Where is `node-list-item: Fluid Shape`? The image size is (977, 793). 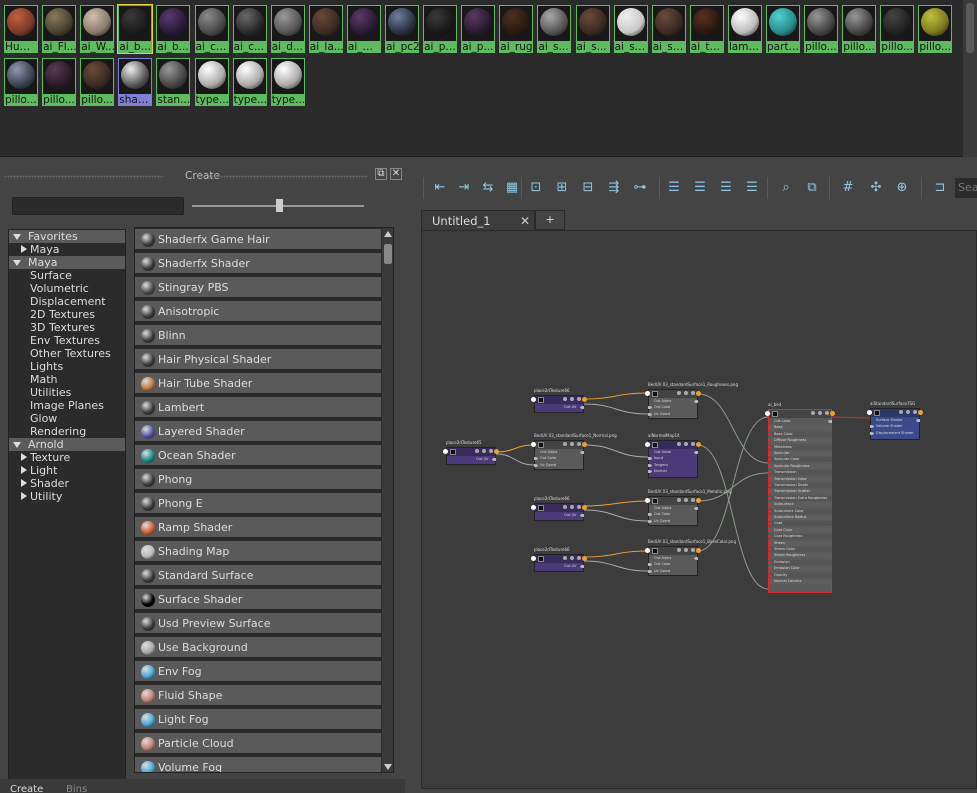
node-list-item: Fluid Shape is located at coordinates (258, 696).